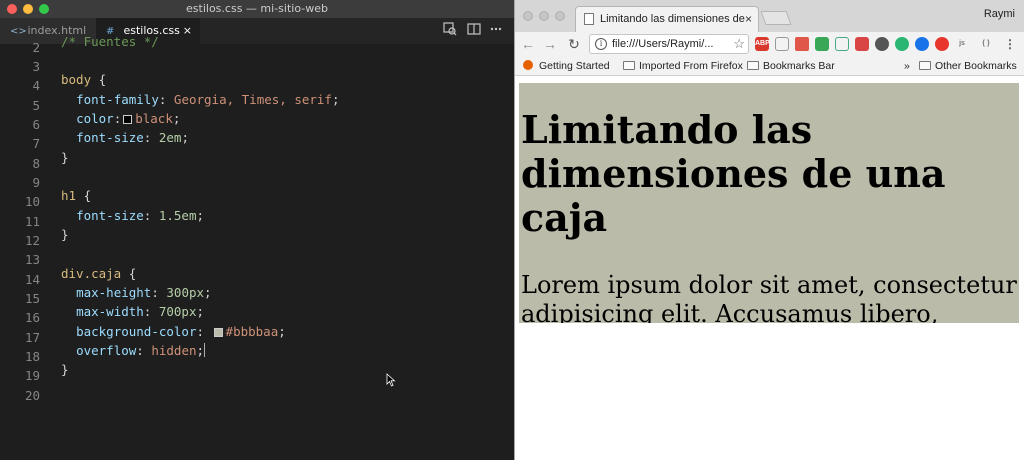 The image size is (1024, 460). I want to click on menu-icon: ⋮, so click(1010, 44).